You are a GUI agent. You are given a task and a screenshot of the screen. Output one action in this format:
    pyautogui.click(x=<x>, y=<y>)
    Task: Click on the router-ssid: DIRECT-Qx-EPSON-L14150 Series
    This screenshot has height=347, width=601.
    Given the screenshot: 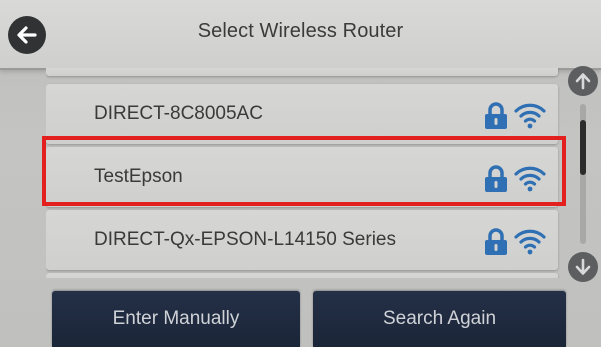 What is the action you would take?
    pyautogui.click(x=245, y=239)
    